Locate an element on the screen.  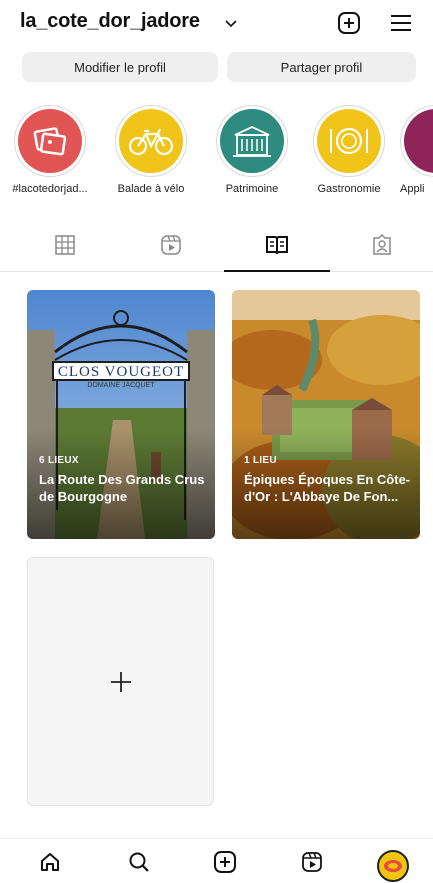
bottom-nav is located at coordinates (216, 860).